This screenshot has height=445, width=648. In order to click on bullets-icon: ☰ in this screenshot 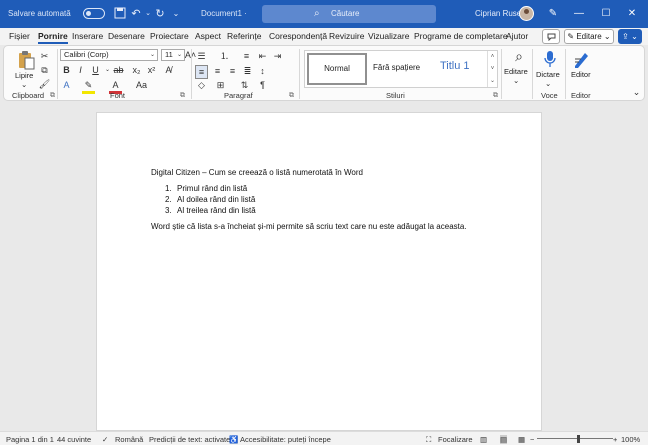, I will do `click(201, 56)`.